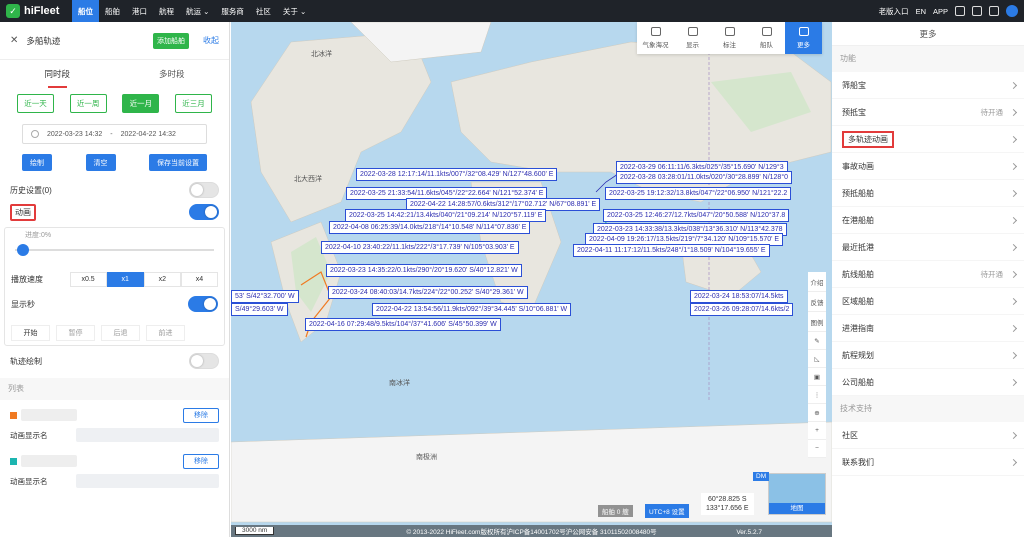 This screenshot has height=537, width=1024. I want to click on nav-ship-position: 船位, so click(85, 11).